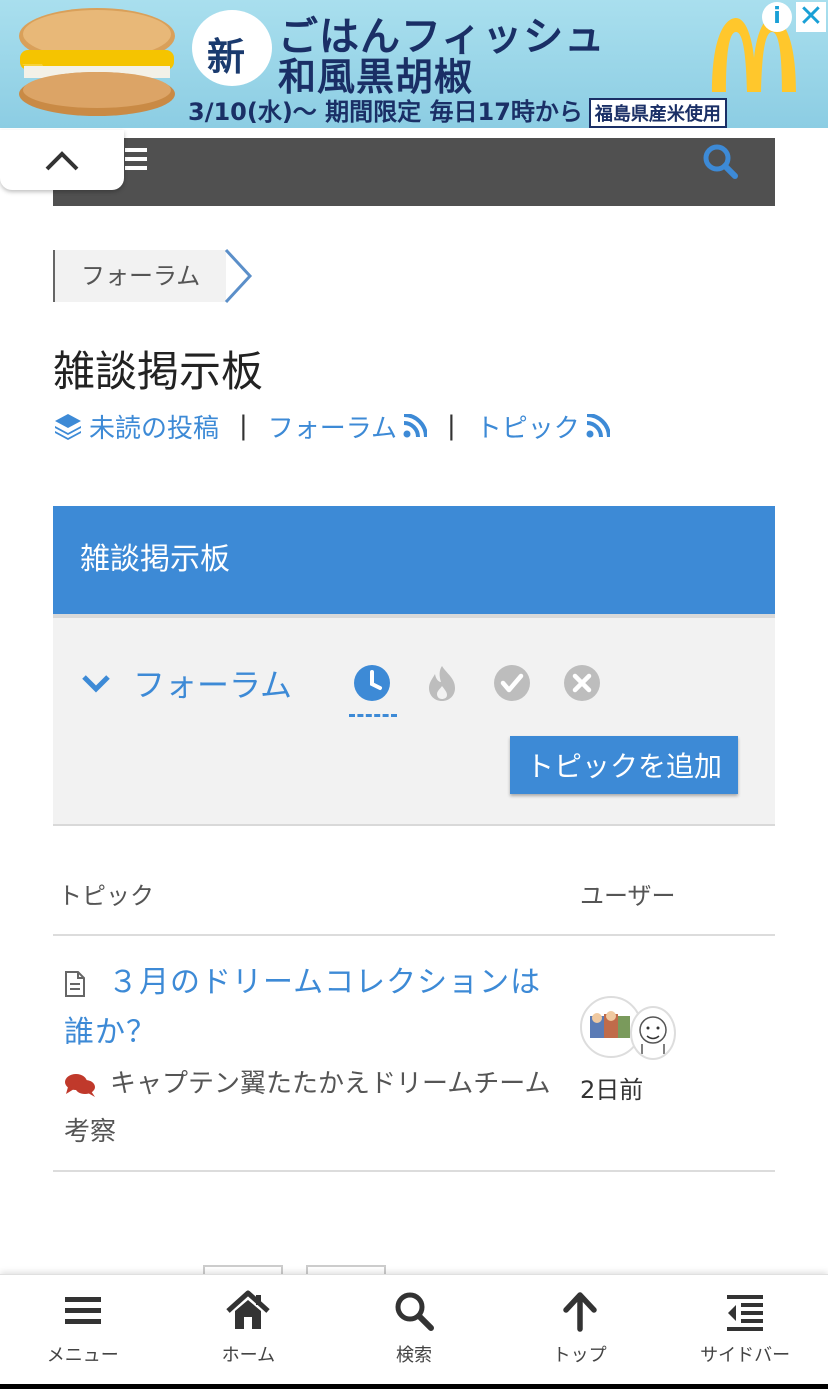 This screenshot has width=828, height=1389. What do you see at coordinates (249, 1329) in the screenshot?
I see `nav-home: ホーム` at bounding box center [249, 1329].